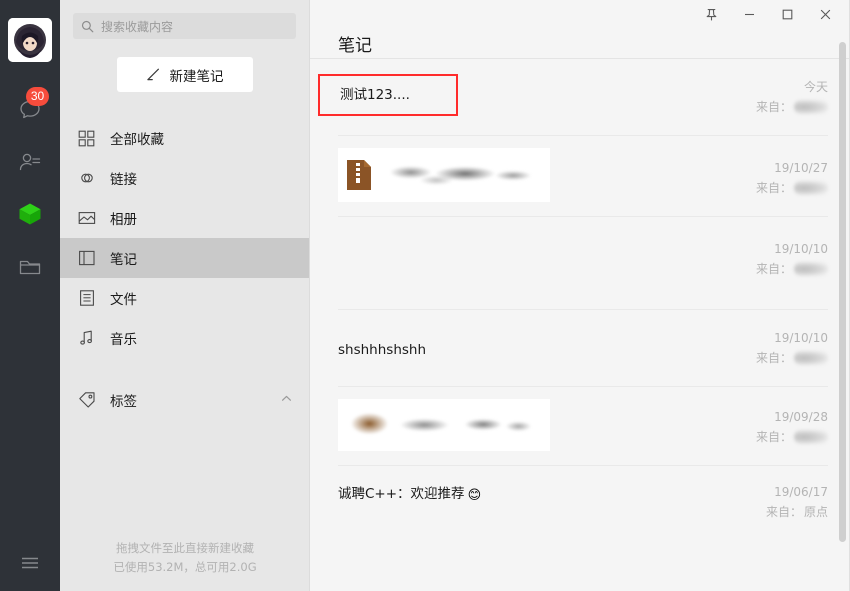 The image size is (850, 591). I want to click on search-input: 搜索收藏内容, so click(184, 26).